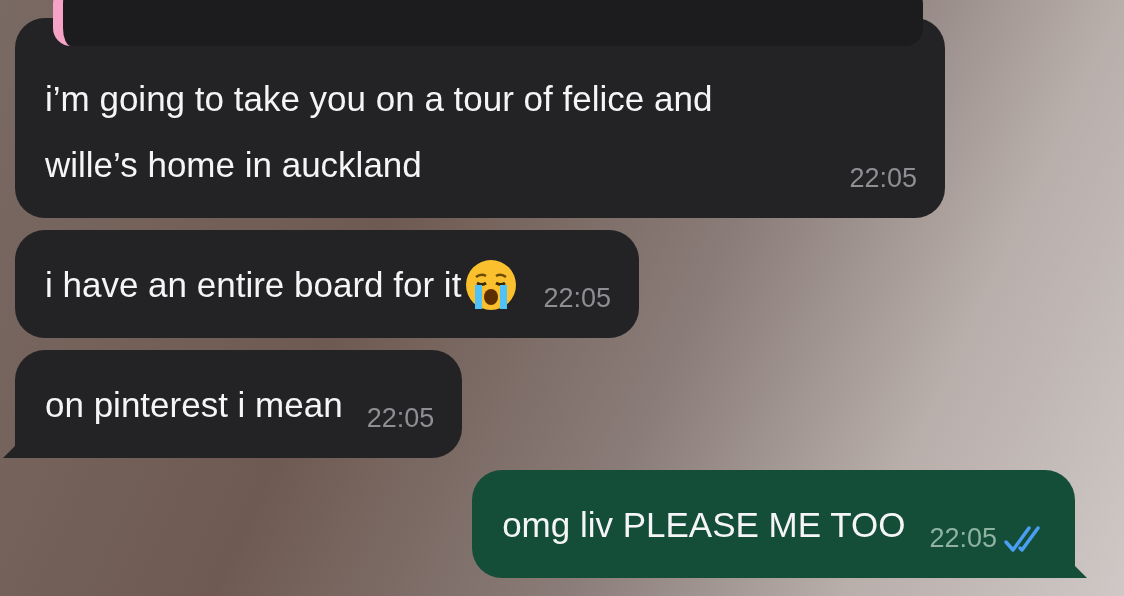  What do you see at coordinates (194, 405) in the screenshot?
I see `message-text: on pinterest i mean` at bounding box center [194, 405].